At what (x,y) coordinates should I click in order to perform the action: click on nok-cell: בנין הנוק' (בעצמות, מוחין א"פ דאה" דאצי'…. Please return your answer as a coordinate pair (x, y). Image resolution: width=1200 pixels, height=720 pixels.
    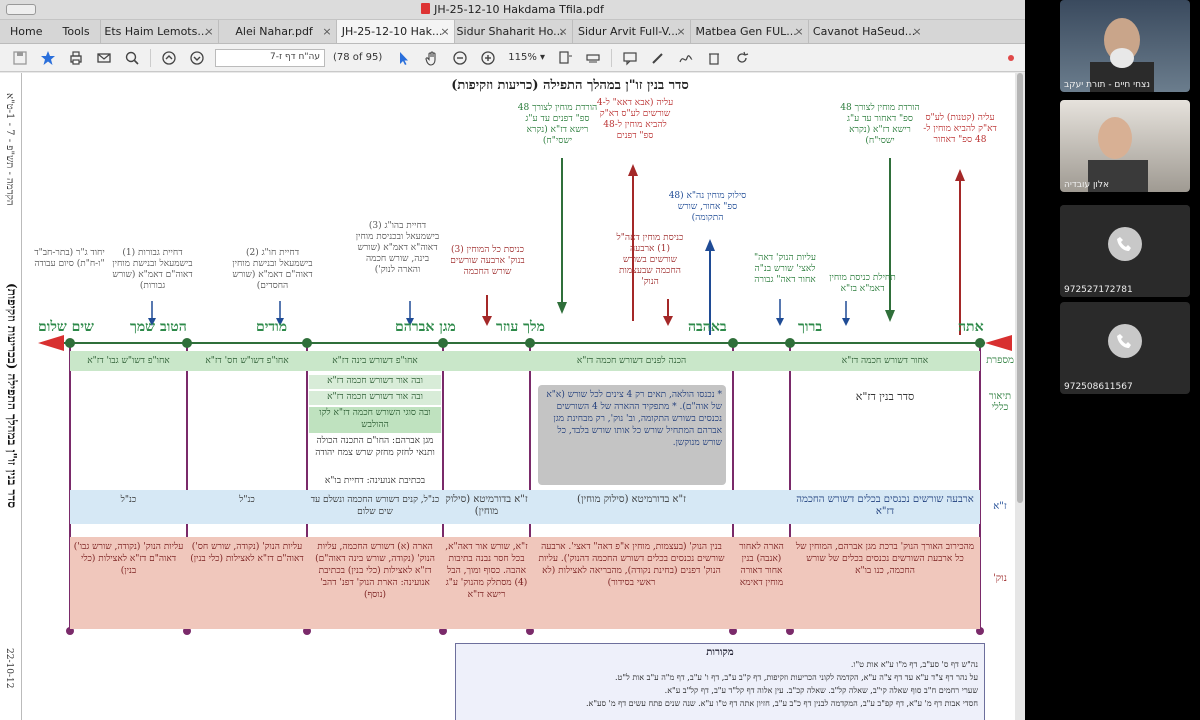
    Looking at the image, I should click on (631, 565).